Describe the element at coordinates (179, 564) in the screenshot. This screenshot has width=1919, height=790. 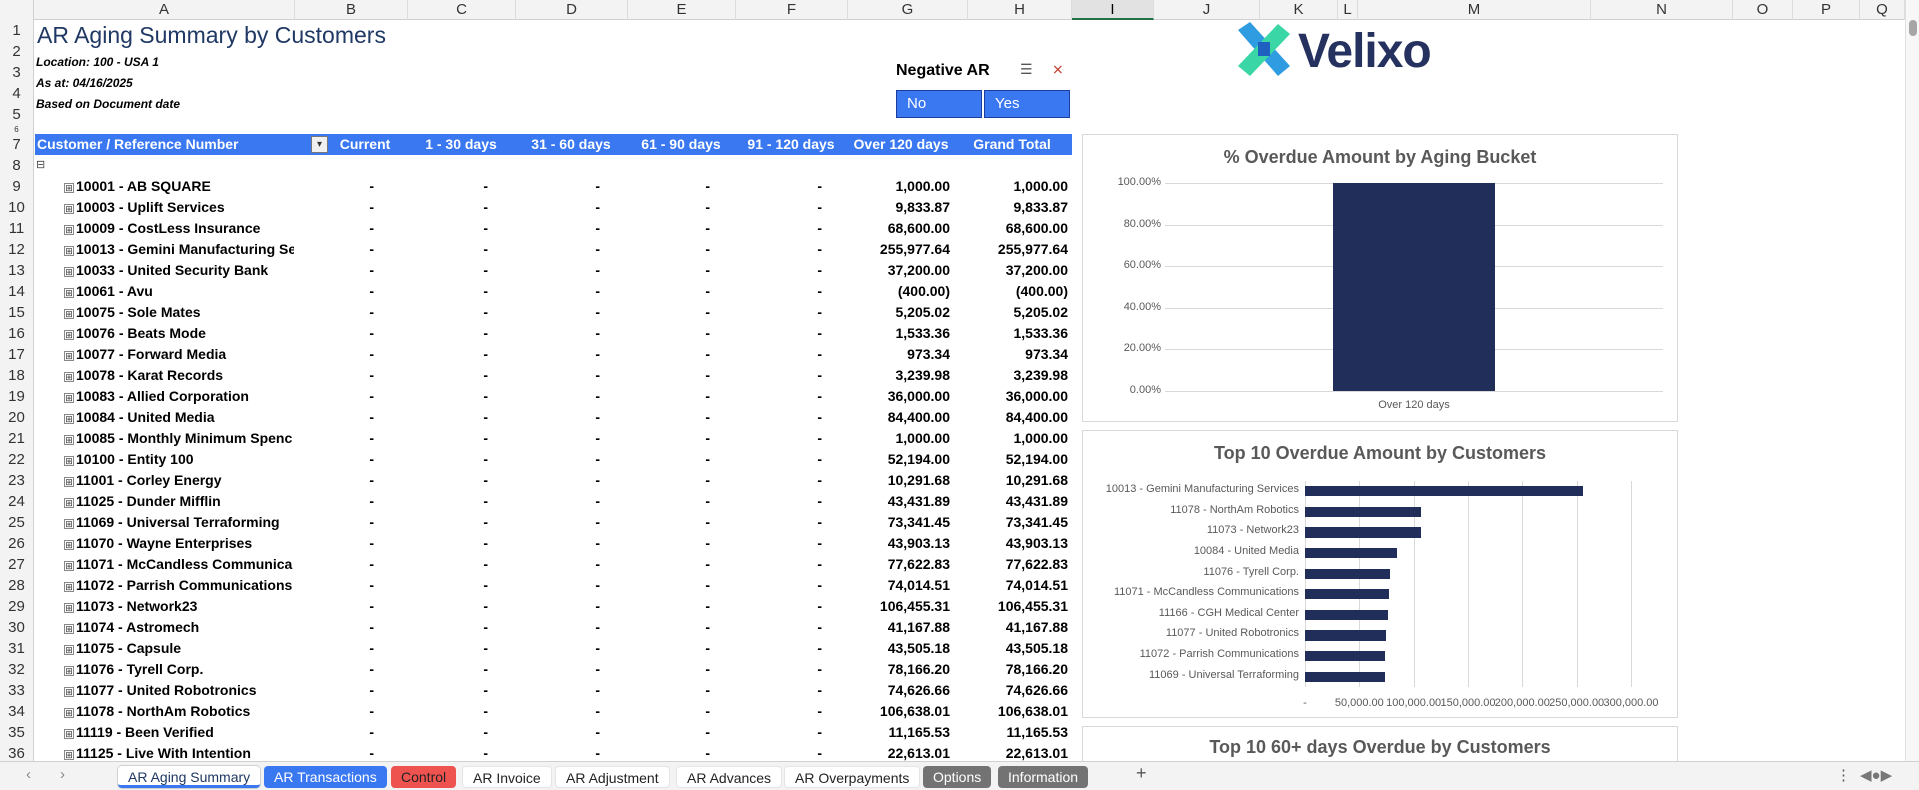
I see `customer-name: ⊞ 11071 - McCandless Communica` at that location.